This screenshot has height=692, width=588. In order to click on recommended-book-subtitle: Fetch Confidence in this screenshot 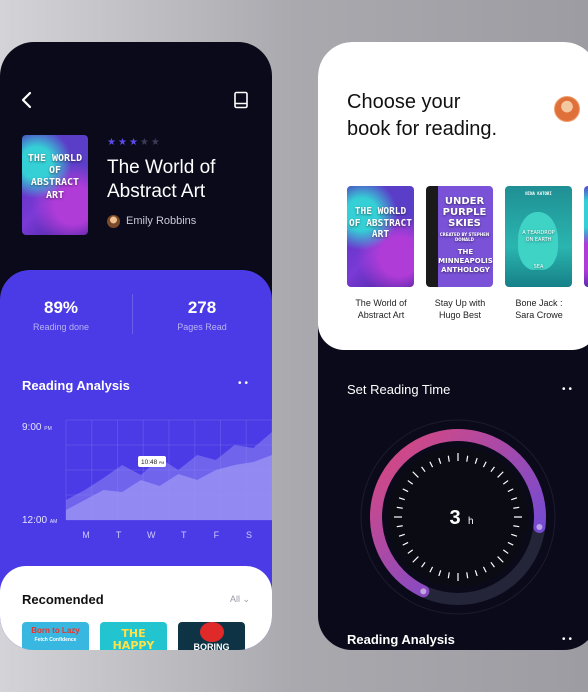, I will do `click(55, 640)`.